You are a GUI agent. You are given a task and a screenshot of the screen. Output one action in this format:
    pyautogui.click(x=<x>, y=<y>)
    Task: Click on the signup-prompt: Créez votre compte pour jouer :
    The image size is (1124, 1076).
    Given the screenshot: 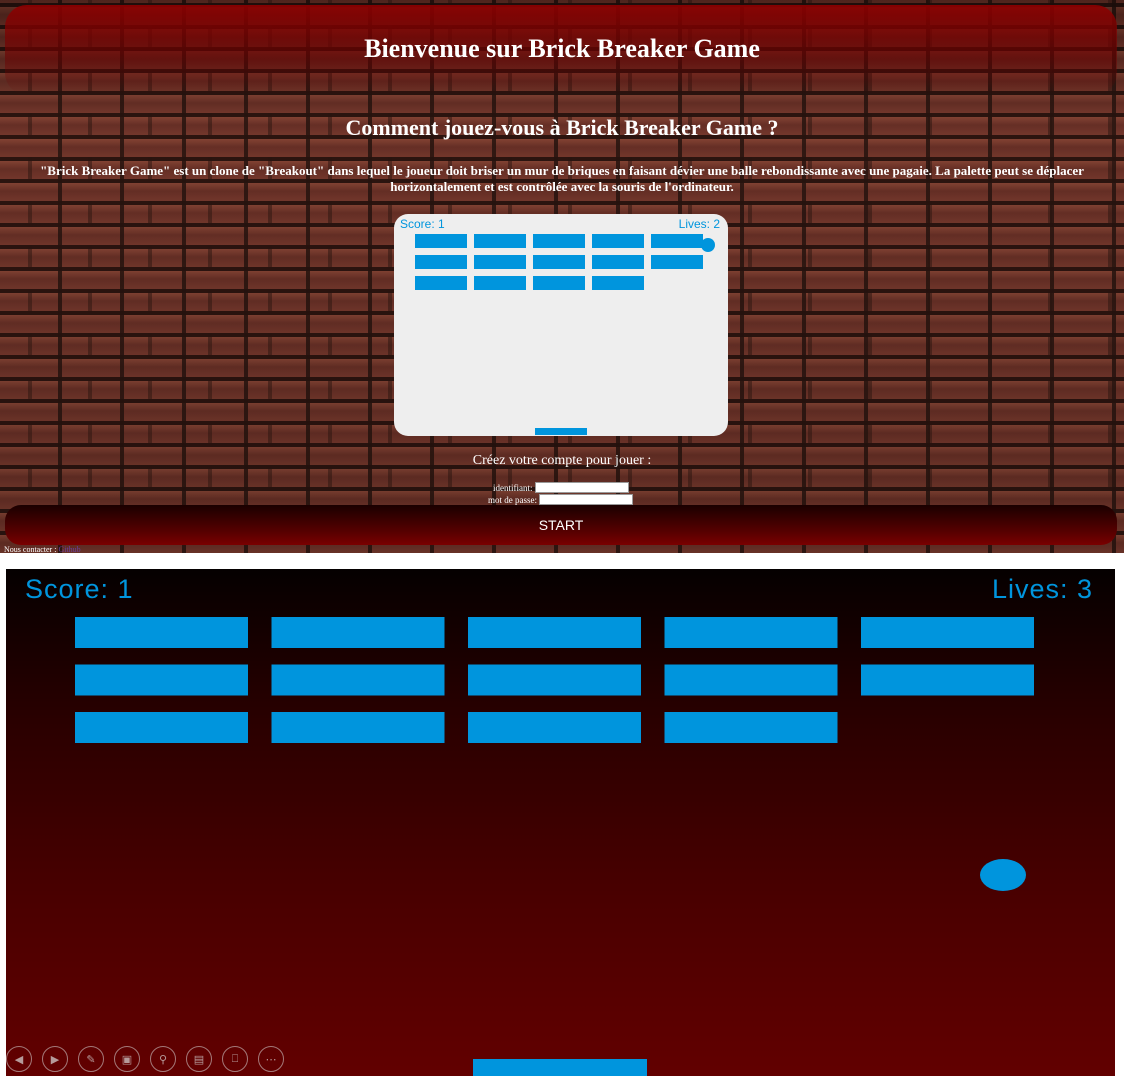 What is the action you would take?
    pyautogui.click(x=562, y=460)
    